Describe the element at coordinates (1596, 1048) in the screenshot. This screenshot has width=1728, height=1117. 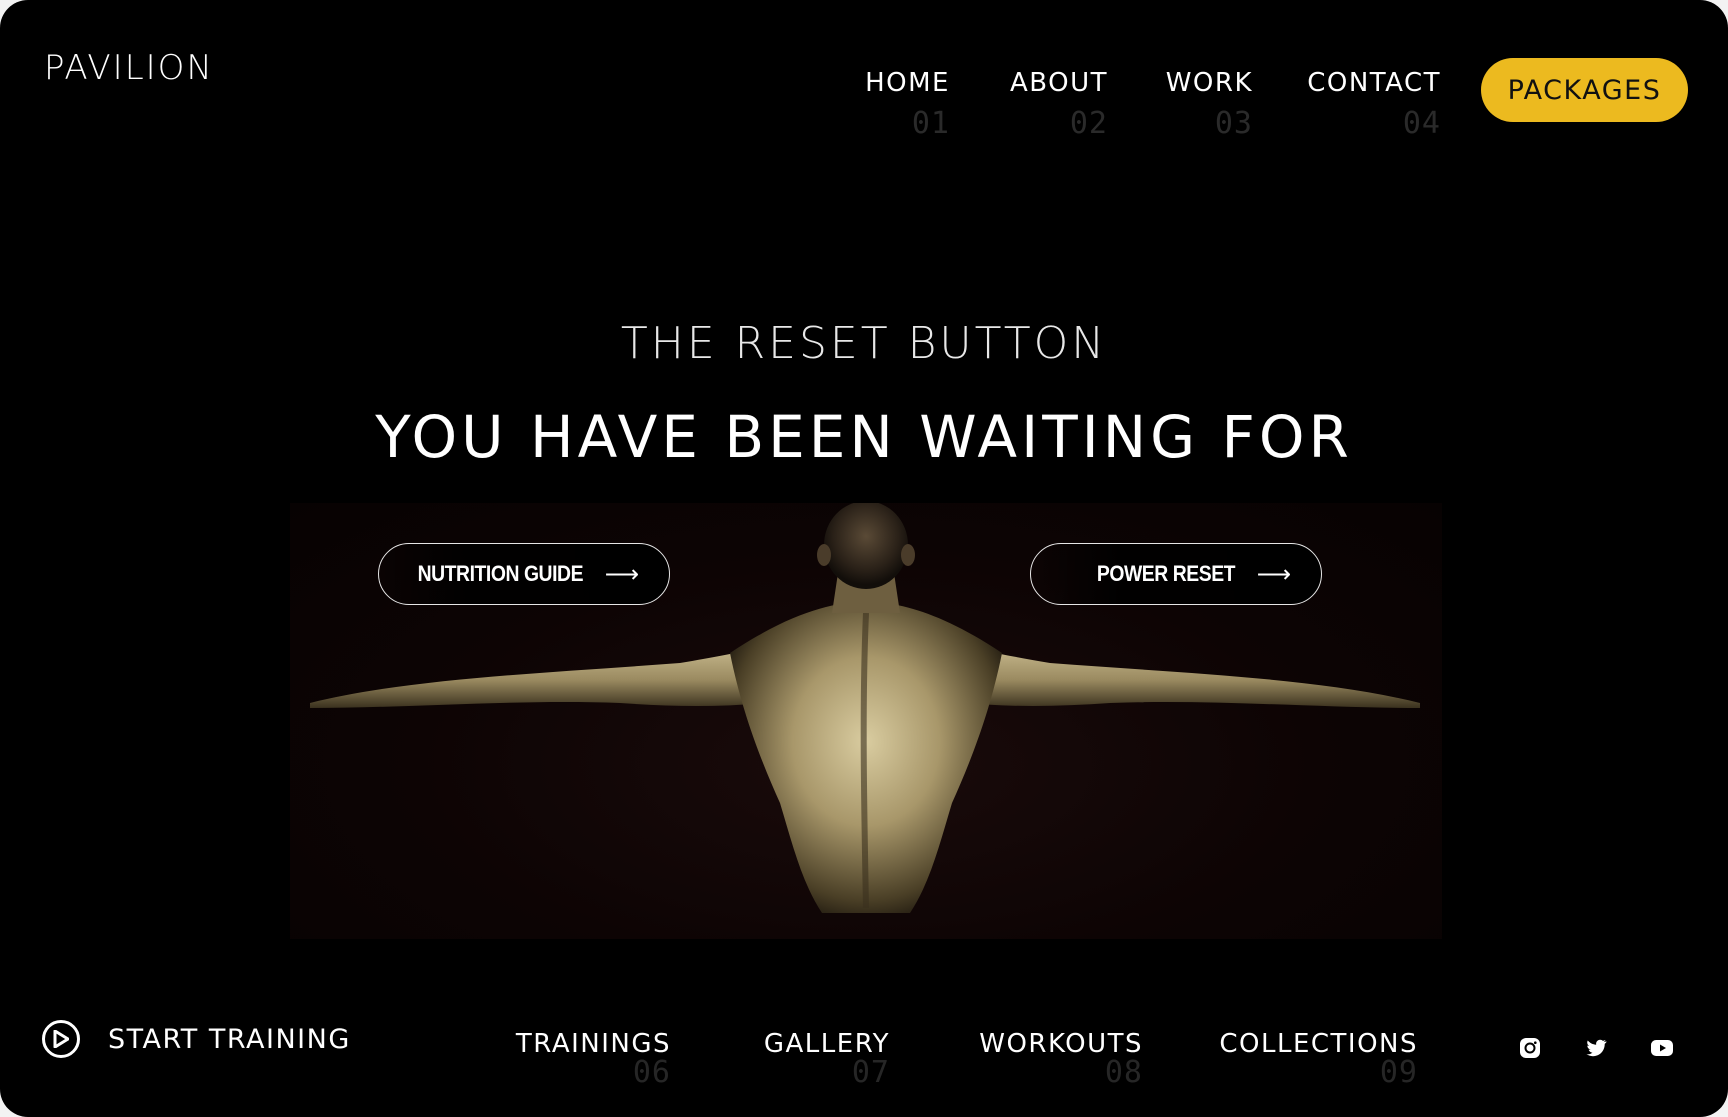
I see `twitter-icon` at that location.